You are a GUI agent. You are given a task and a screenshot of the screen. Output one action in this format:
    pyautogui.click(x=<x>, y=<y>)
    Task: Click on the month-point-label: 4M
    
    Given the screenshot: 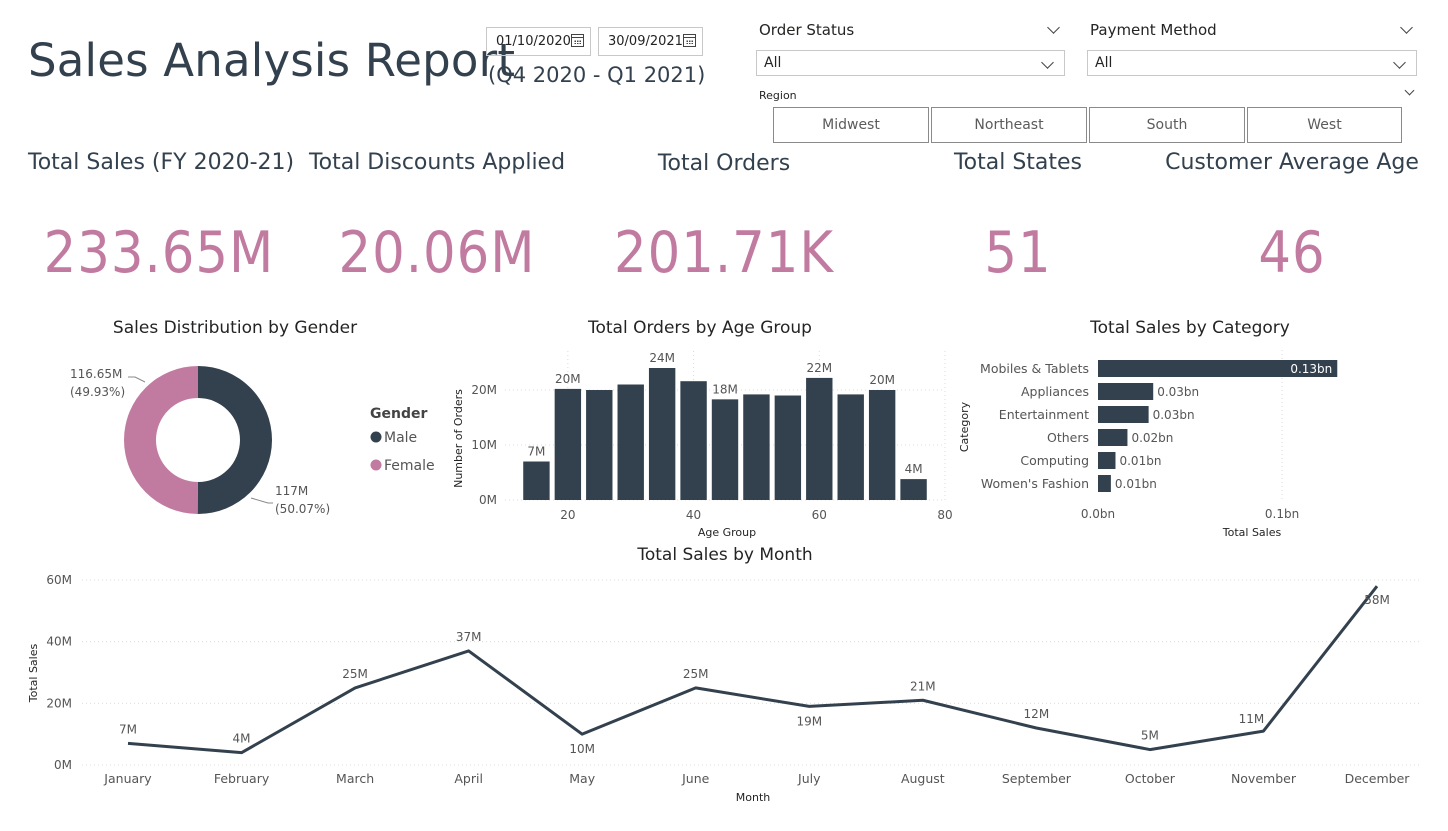 What is the action you would take?
    pyautogui.click(x=242, y=739)
    